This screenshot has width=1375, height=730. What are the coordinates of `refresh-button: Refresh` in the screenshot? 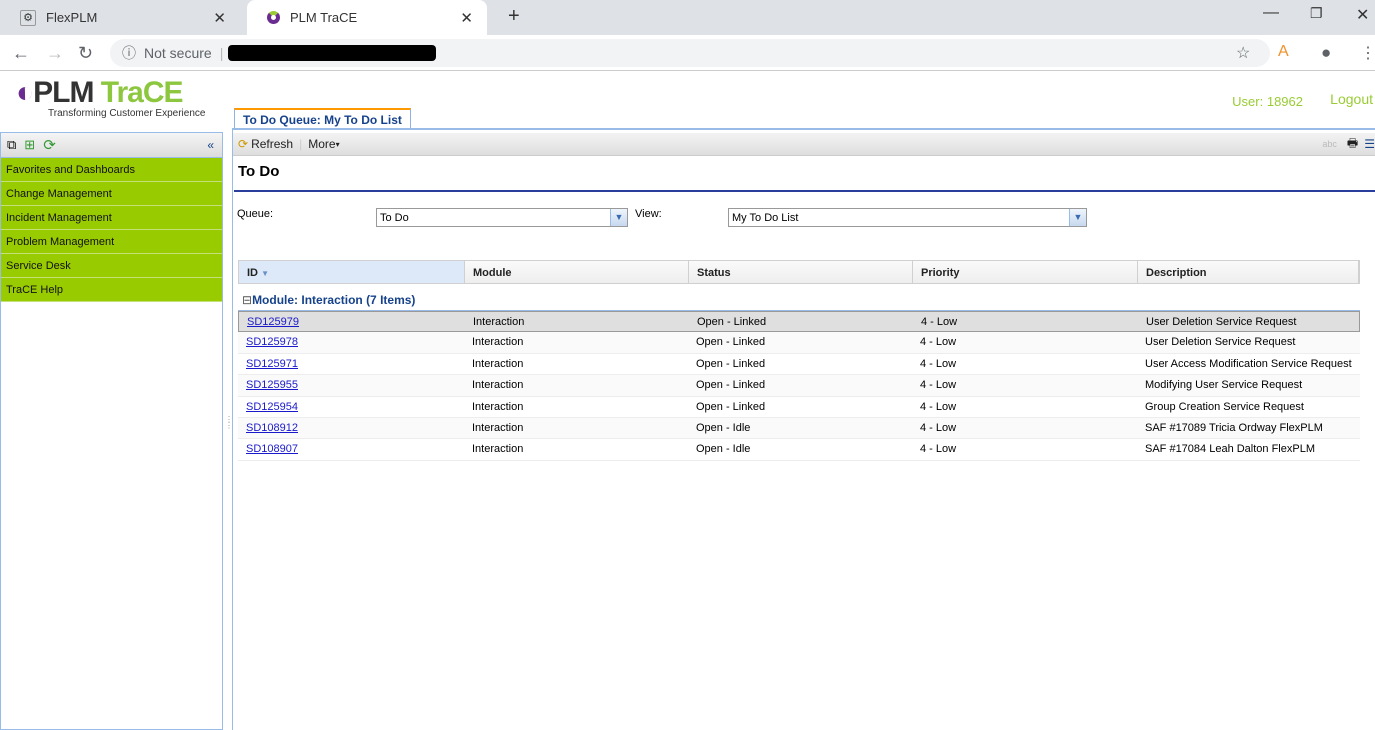 It's located at (272, 144).